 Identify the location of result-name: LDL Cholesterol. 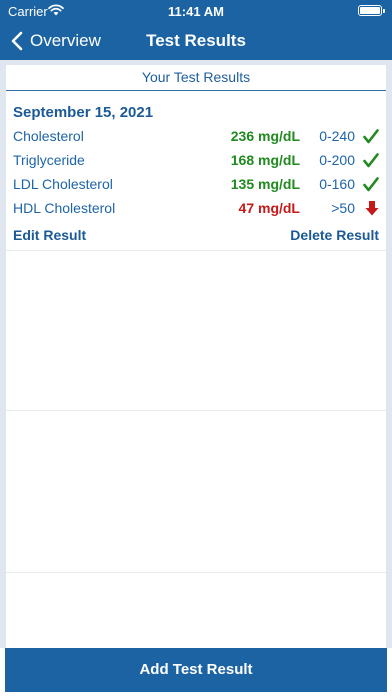
(63, 184).